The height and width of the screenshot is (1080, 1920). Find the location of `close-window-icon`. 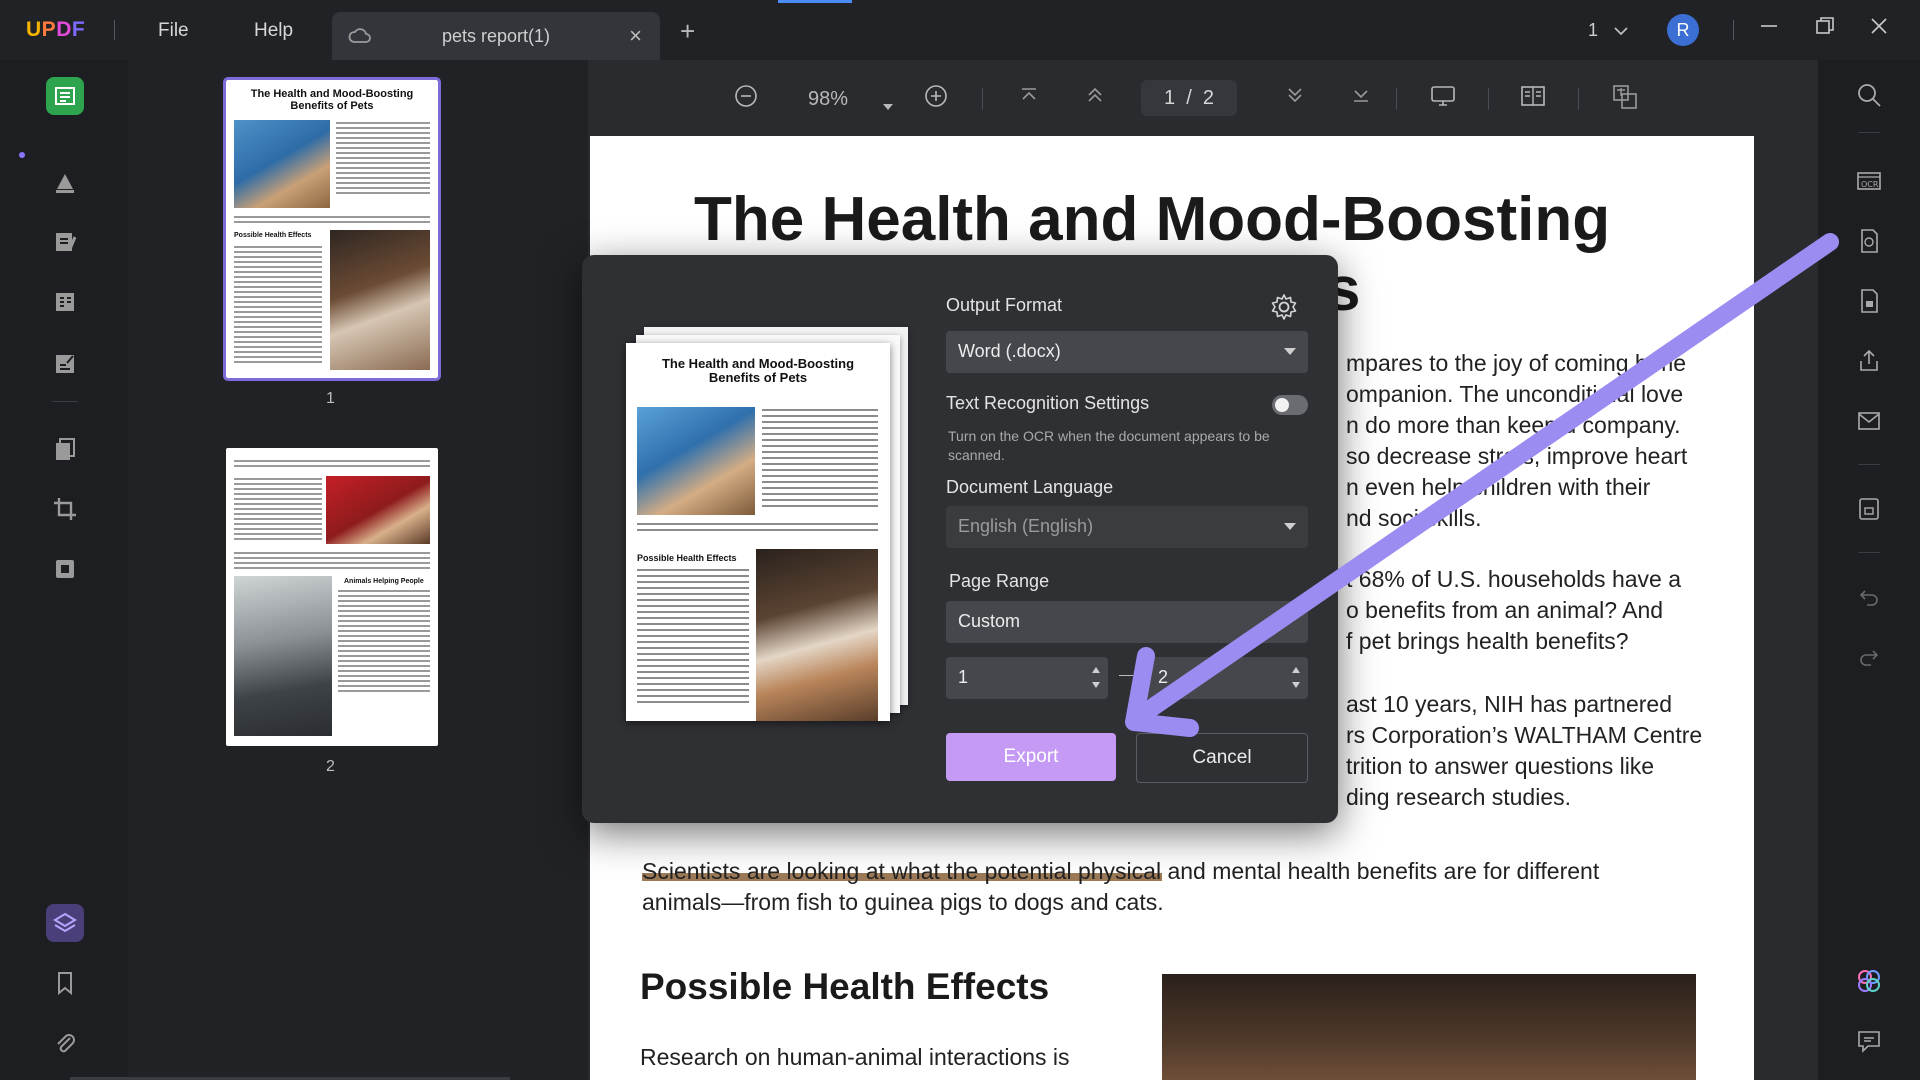

close-window-icon is located at coordinates (1879, 29).